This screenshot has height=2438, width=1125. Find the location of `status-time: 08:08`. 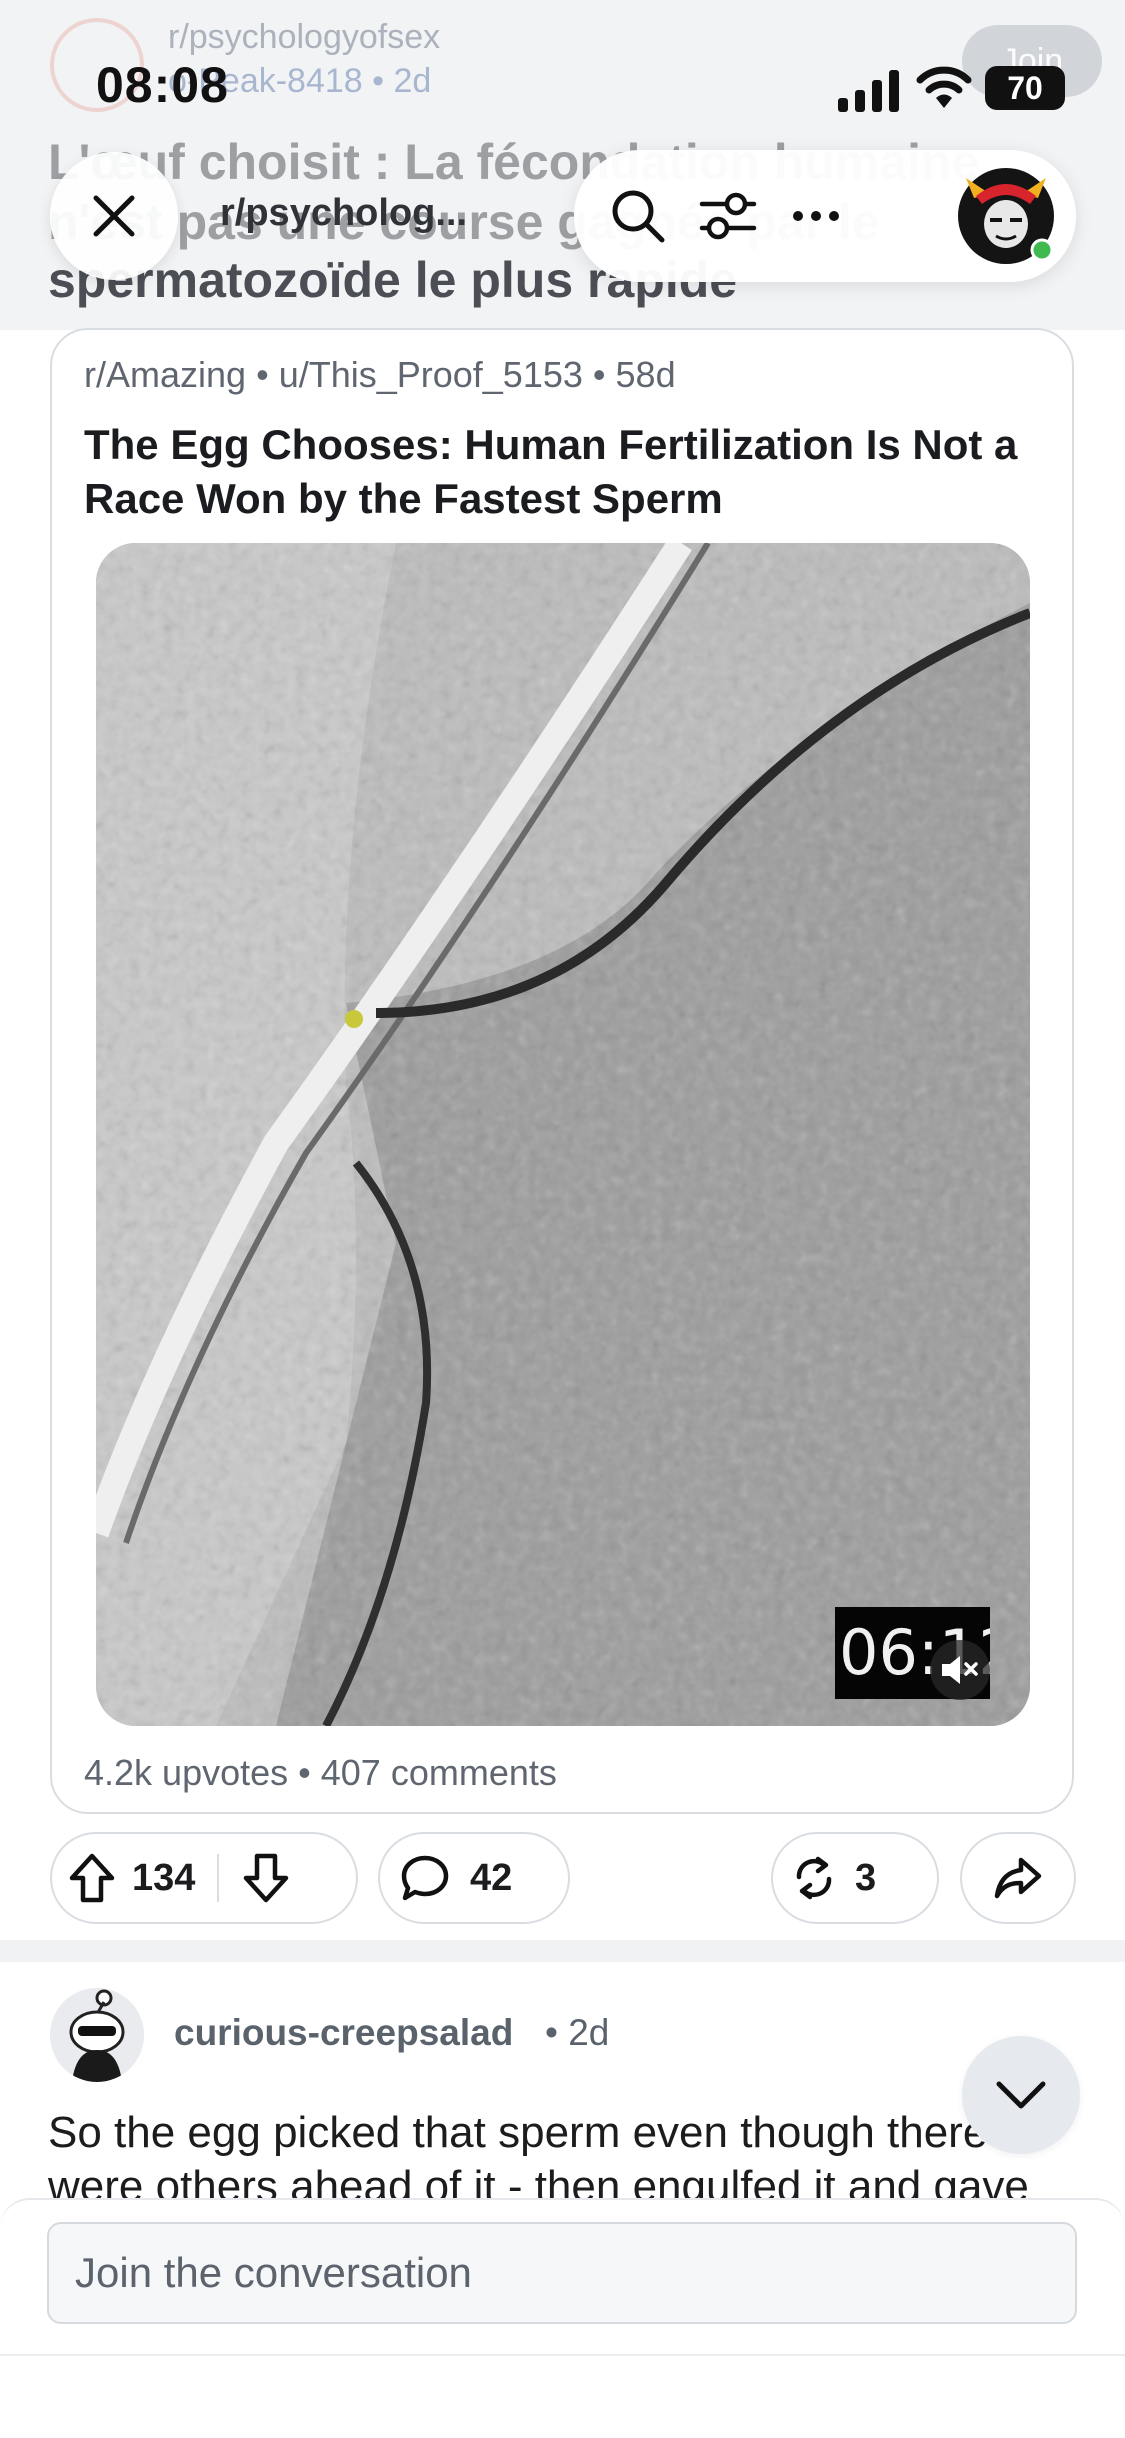

status-time: 08:08 is located at coordinates (162, 85).